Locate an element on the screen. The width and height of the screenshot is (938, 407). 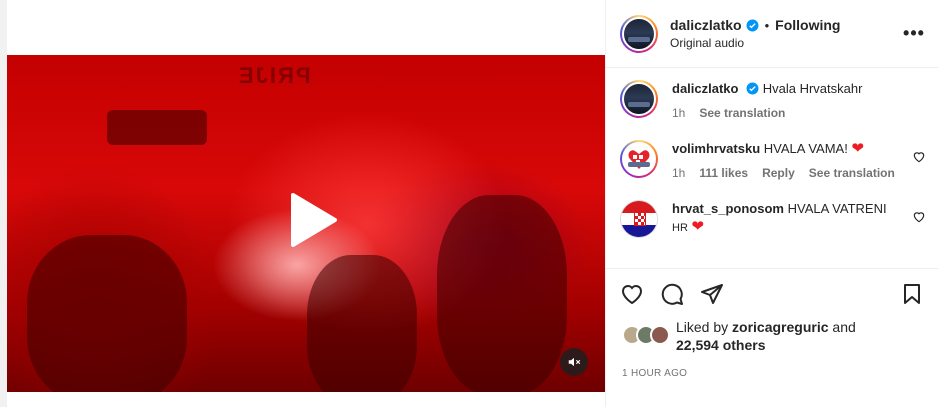
heart-logo-icon is located at coordinates (639, 159).